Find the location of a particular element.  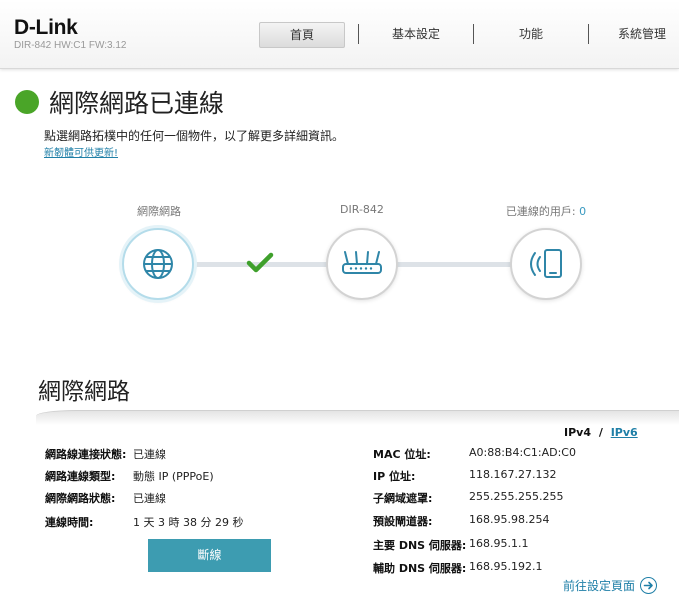

internet-section-title: 網際網路 is located at coordinates (84, 392).